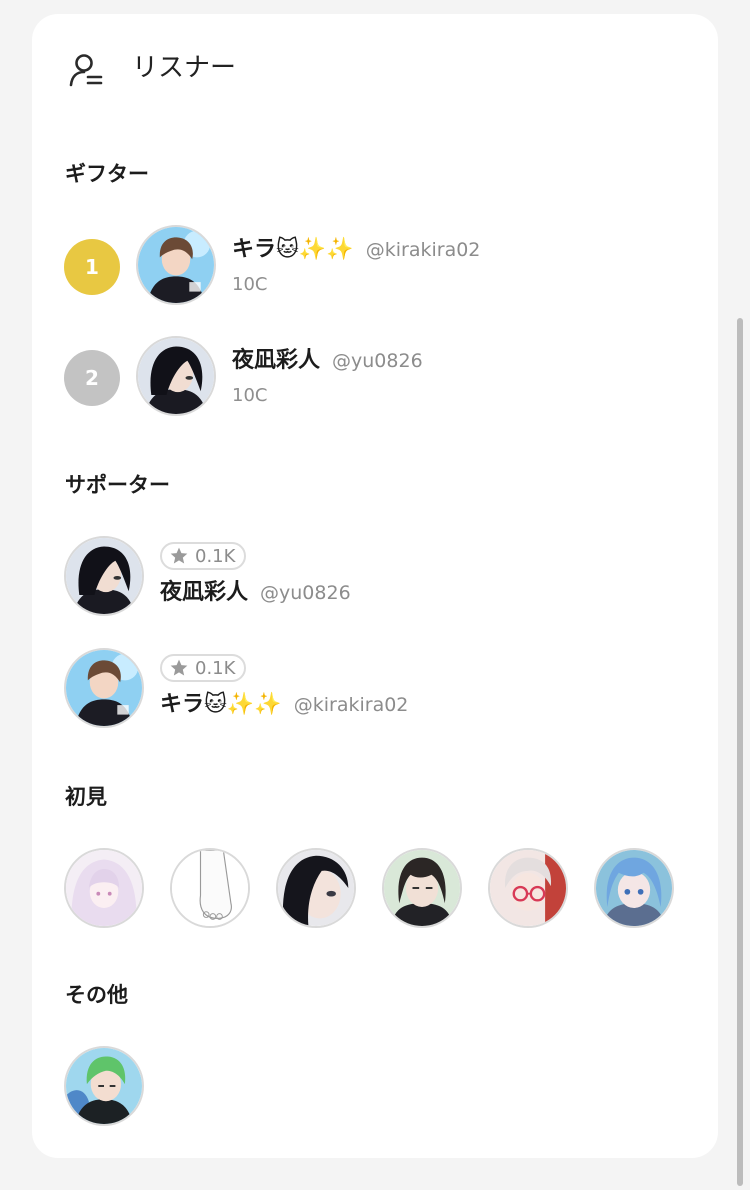 The height and width of the screenshot is (1190, 750). What do you see at coordinates (86, 70) in the screenshot?
I see `listener-icon` at bounding box center [86, 70].